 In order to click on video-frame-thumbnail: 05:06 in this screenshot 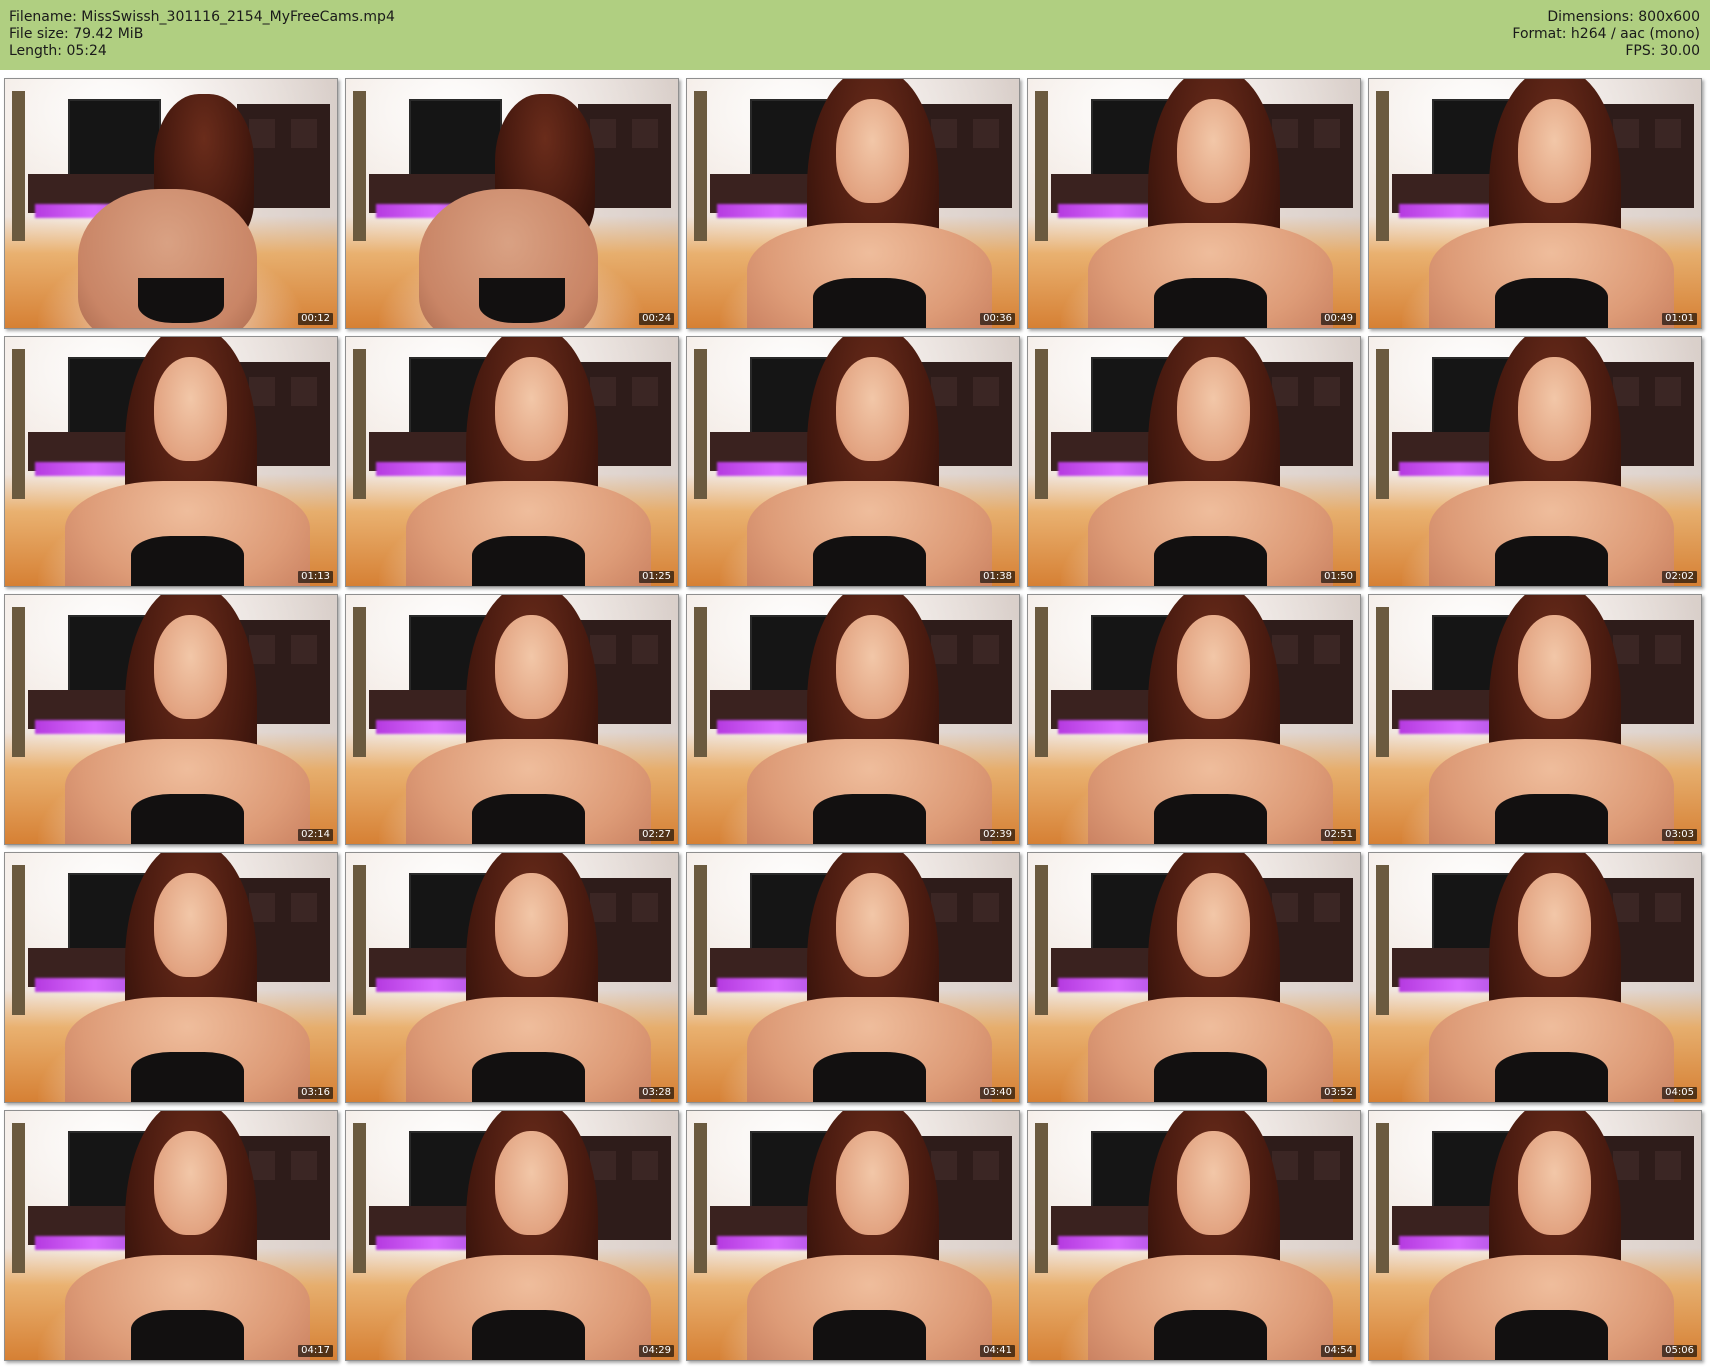, I will do `click(1535, 1235)`.